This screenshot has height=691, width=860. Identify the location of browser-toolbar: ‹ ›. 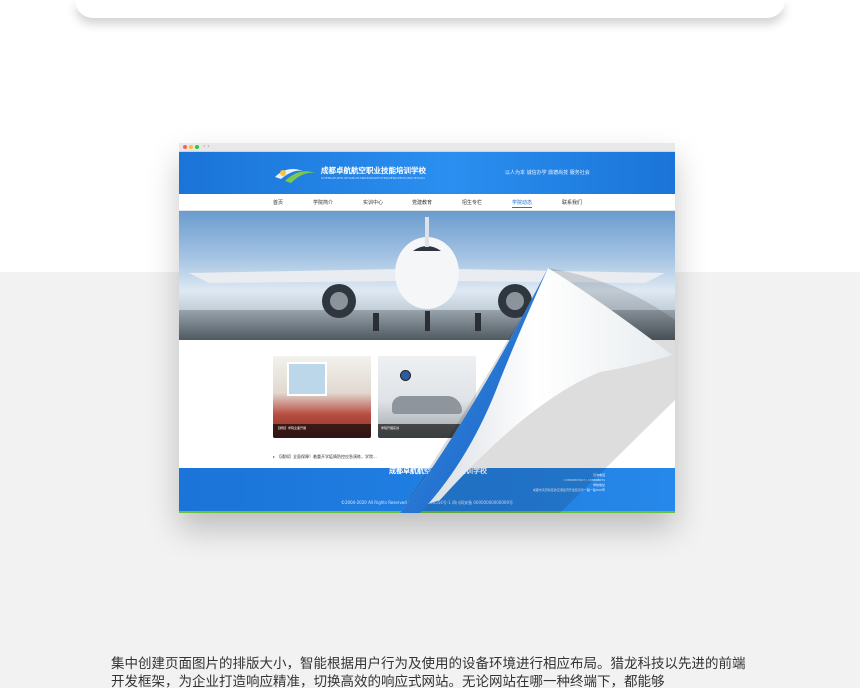
(427, 147).